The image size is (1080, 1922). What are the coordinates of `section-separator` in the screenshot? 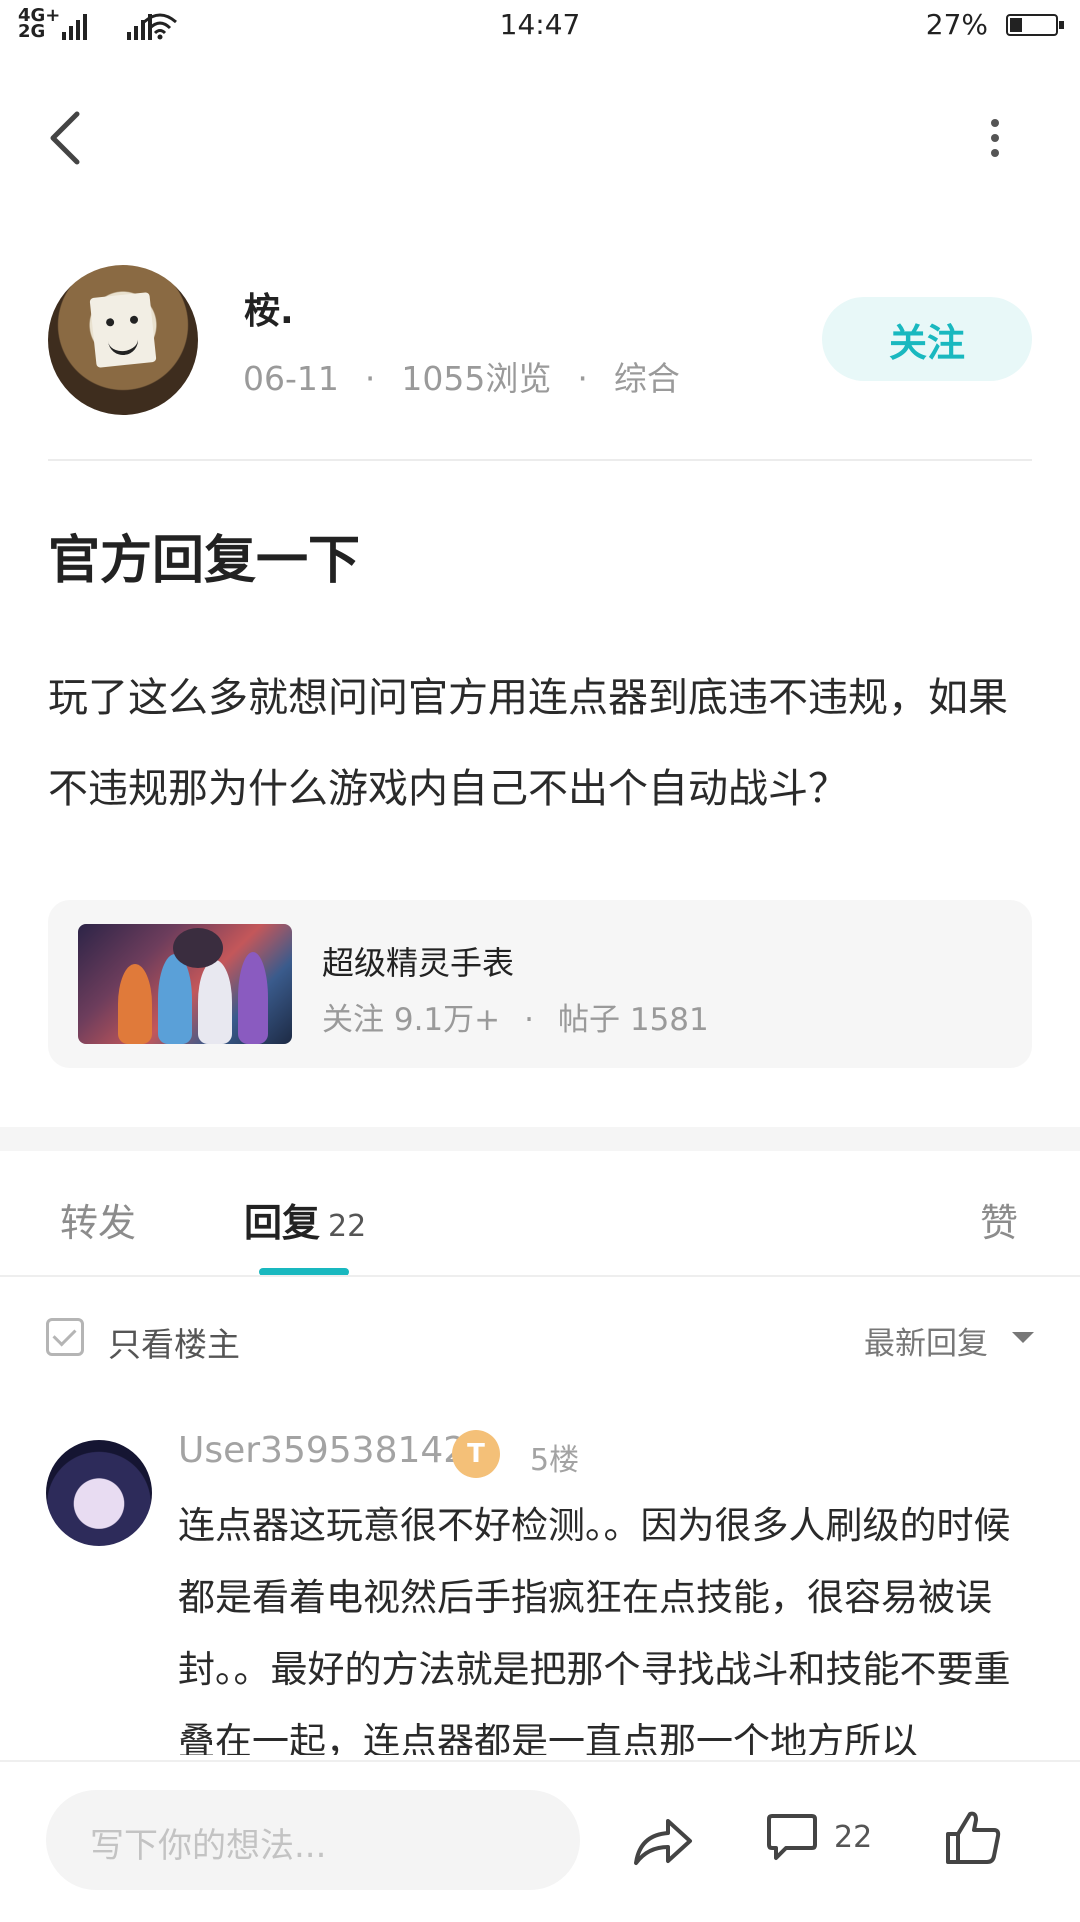 It's located at (540, 1139).